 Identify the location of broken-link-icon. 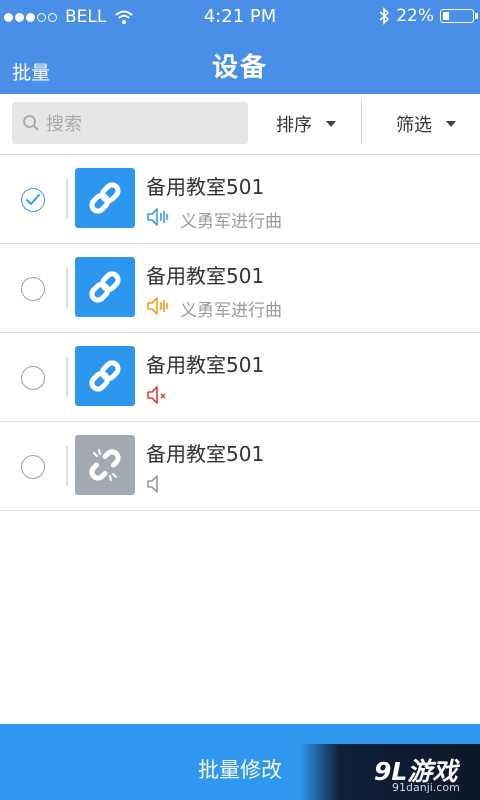
(105, 465).